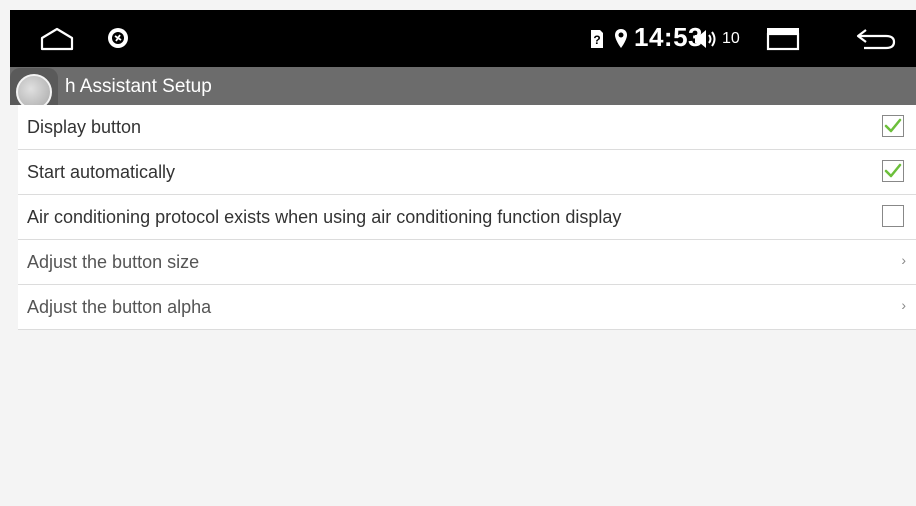 This screenshot has width=916, height=506. I want to click on setting-button-size: Adjust the button size ›, so click(467, 262).